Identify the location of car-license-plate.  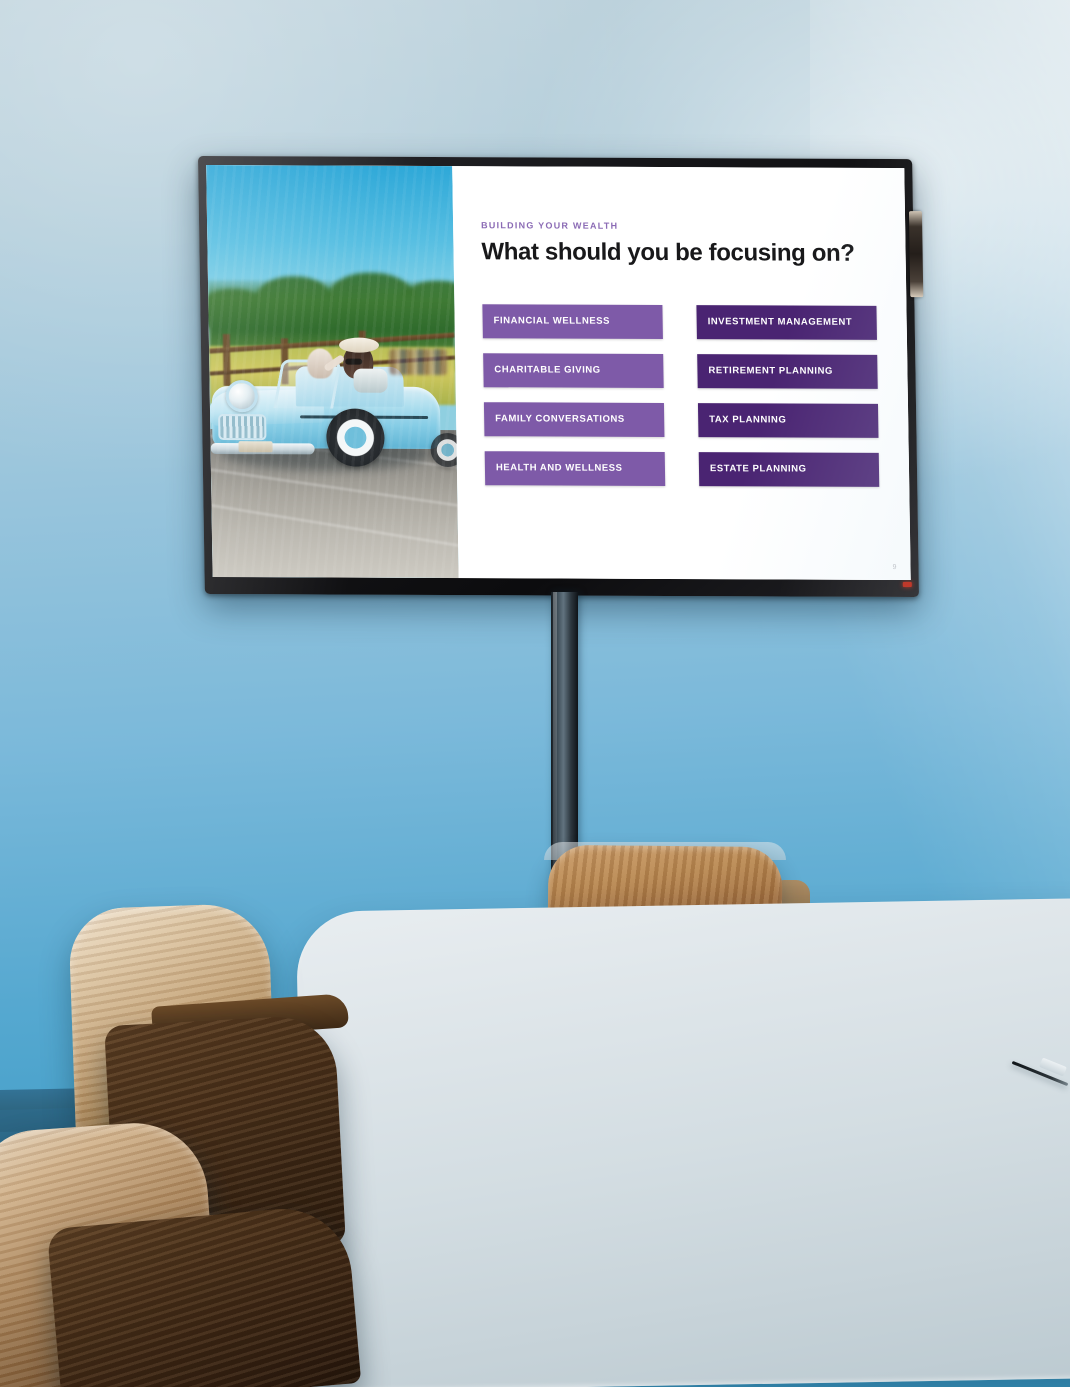
(255, 447).